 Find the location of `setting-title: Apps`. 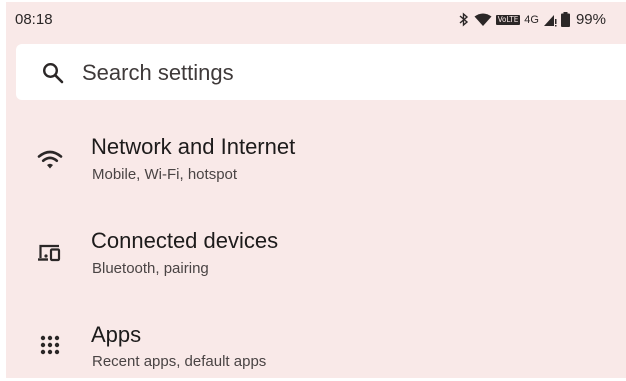

setting-title: Apps is located at coordinates (116, 334).